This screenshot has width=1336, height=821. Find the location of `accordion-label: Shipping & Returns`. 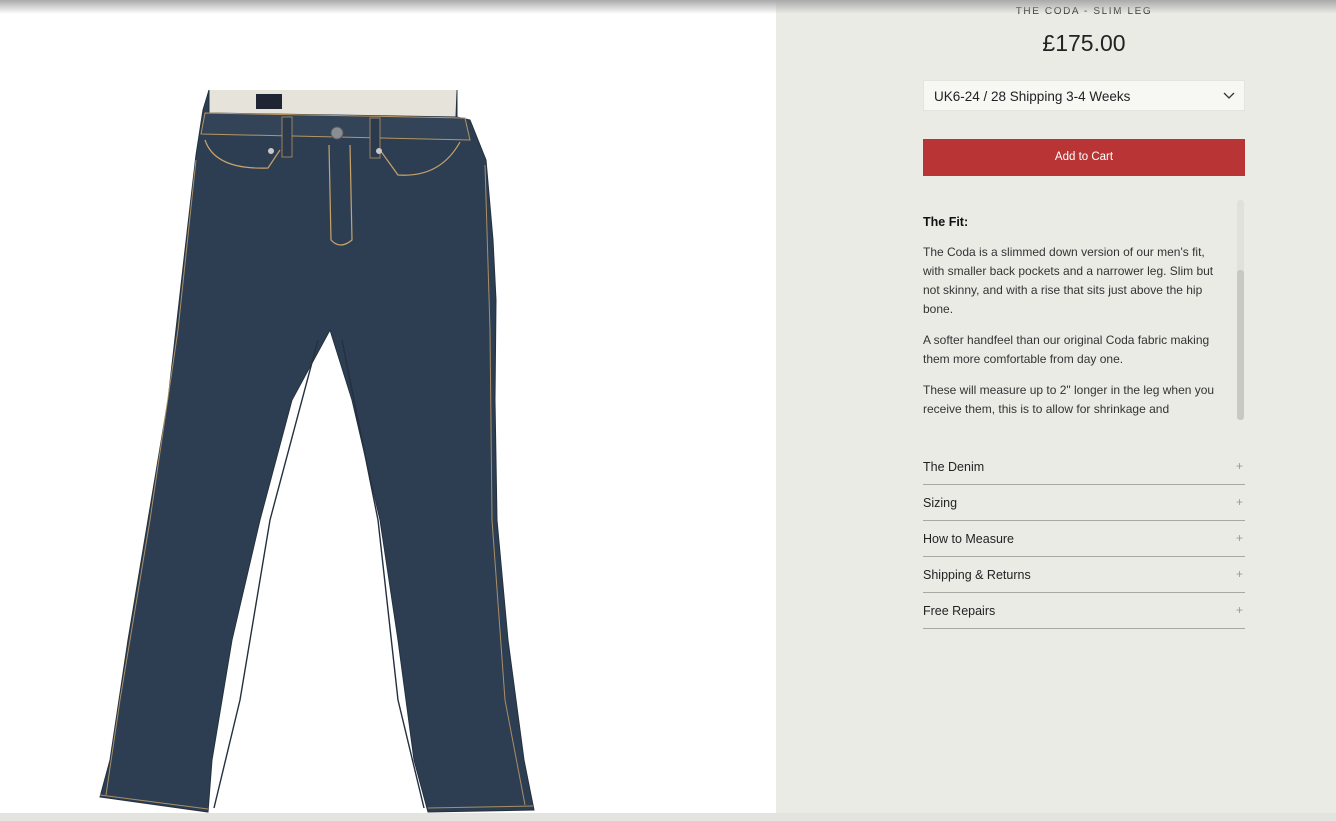

accordion-label: Shipping & Returns is located at coordinates (977, 575).